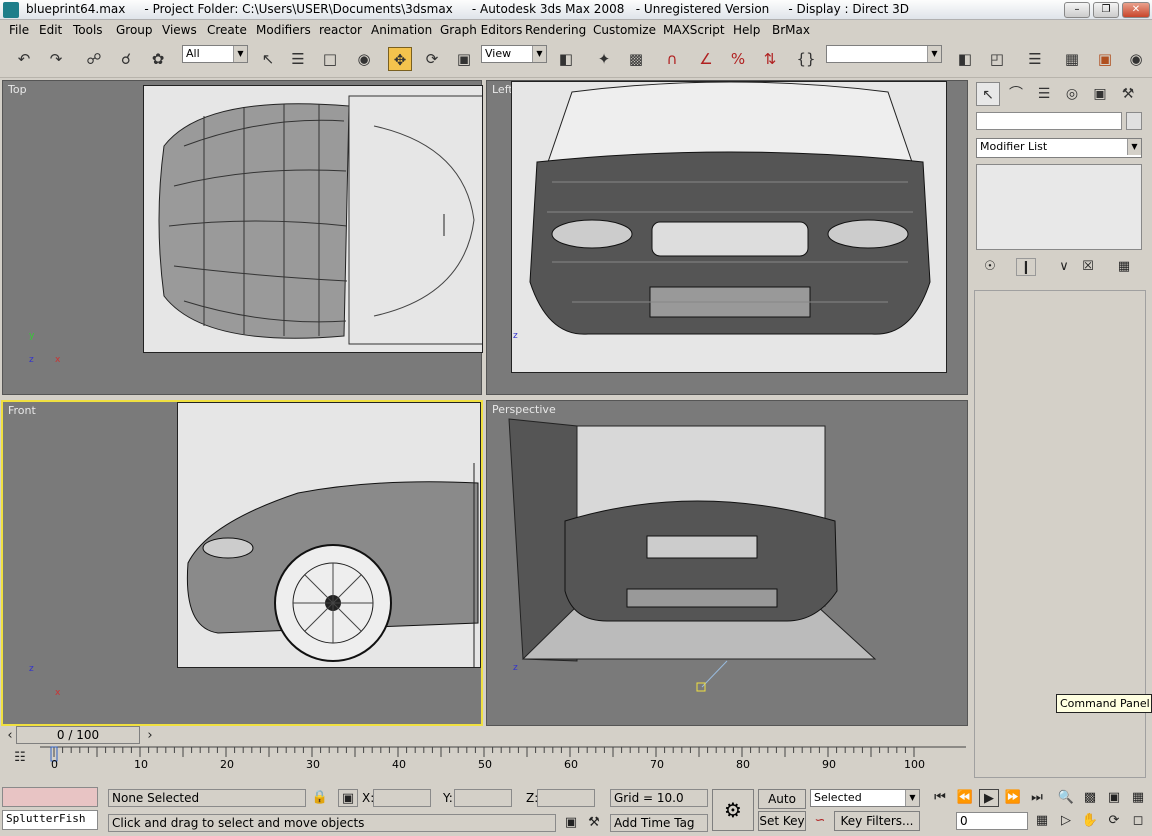  I want to click on layer-manager-icon: ☰, so click(1035, 59).